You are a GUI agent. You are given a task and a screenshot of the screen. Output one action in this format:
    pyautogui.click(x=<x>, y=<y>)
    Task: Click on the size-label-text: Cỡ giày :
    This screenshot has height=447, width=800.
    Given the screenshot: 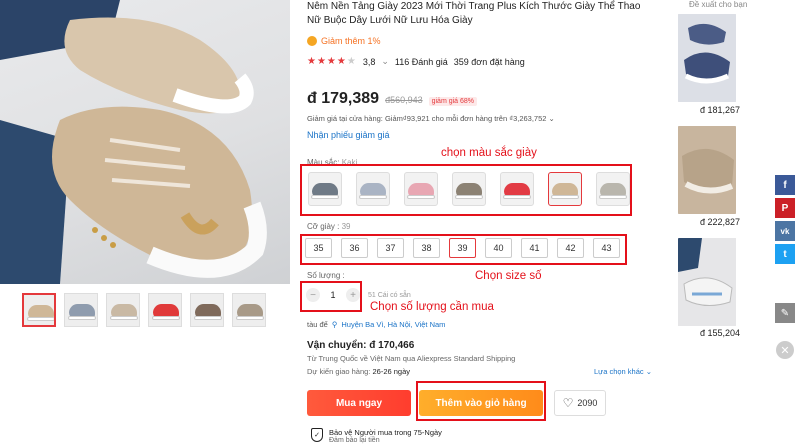 What is the action you would take?
    pyautogui.click(x=323, y=226)
    